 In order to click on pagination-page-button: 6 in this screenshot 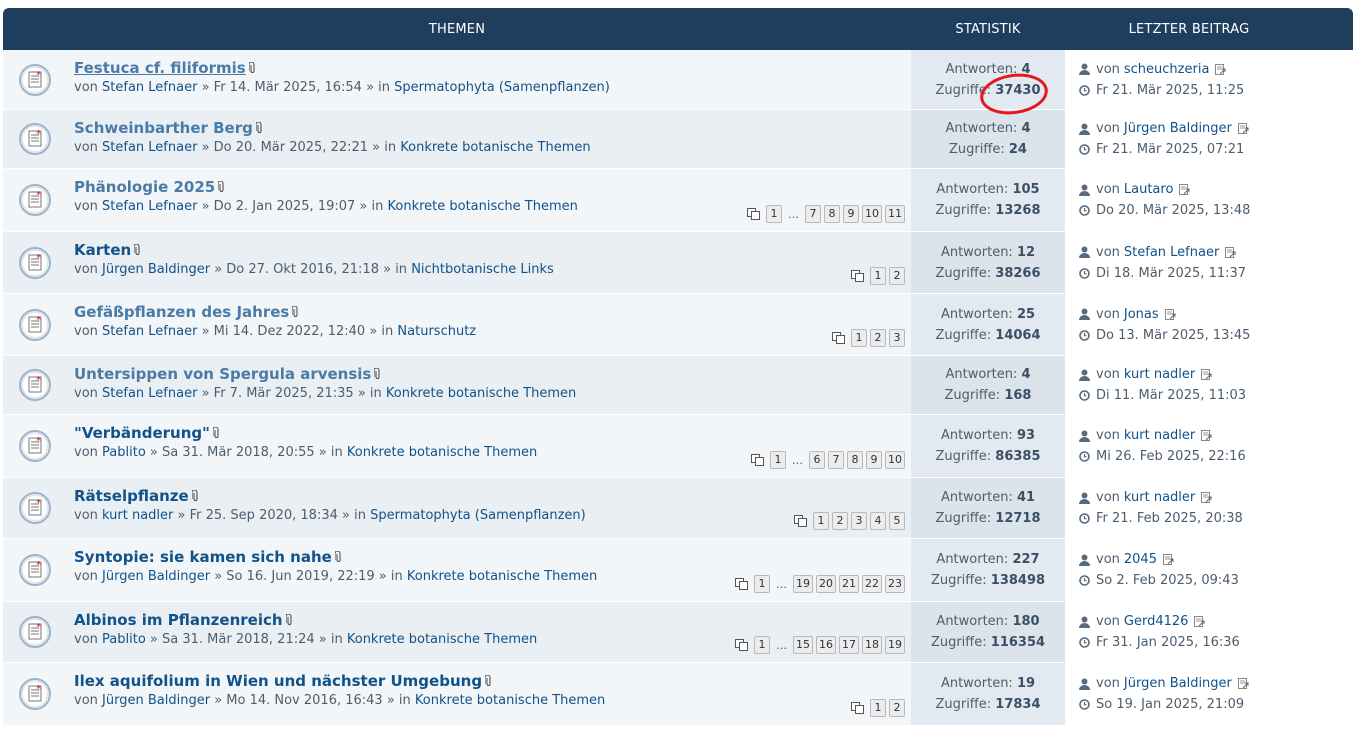, I will do `click(817, 460)`.